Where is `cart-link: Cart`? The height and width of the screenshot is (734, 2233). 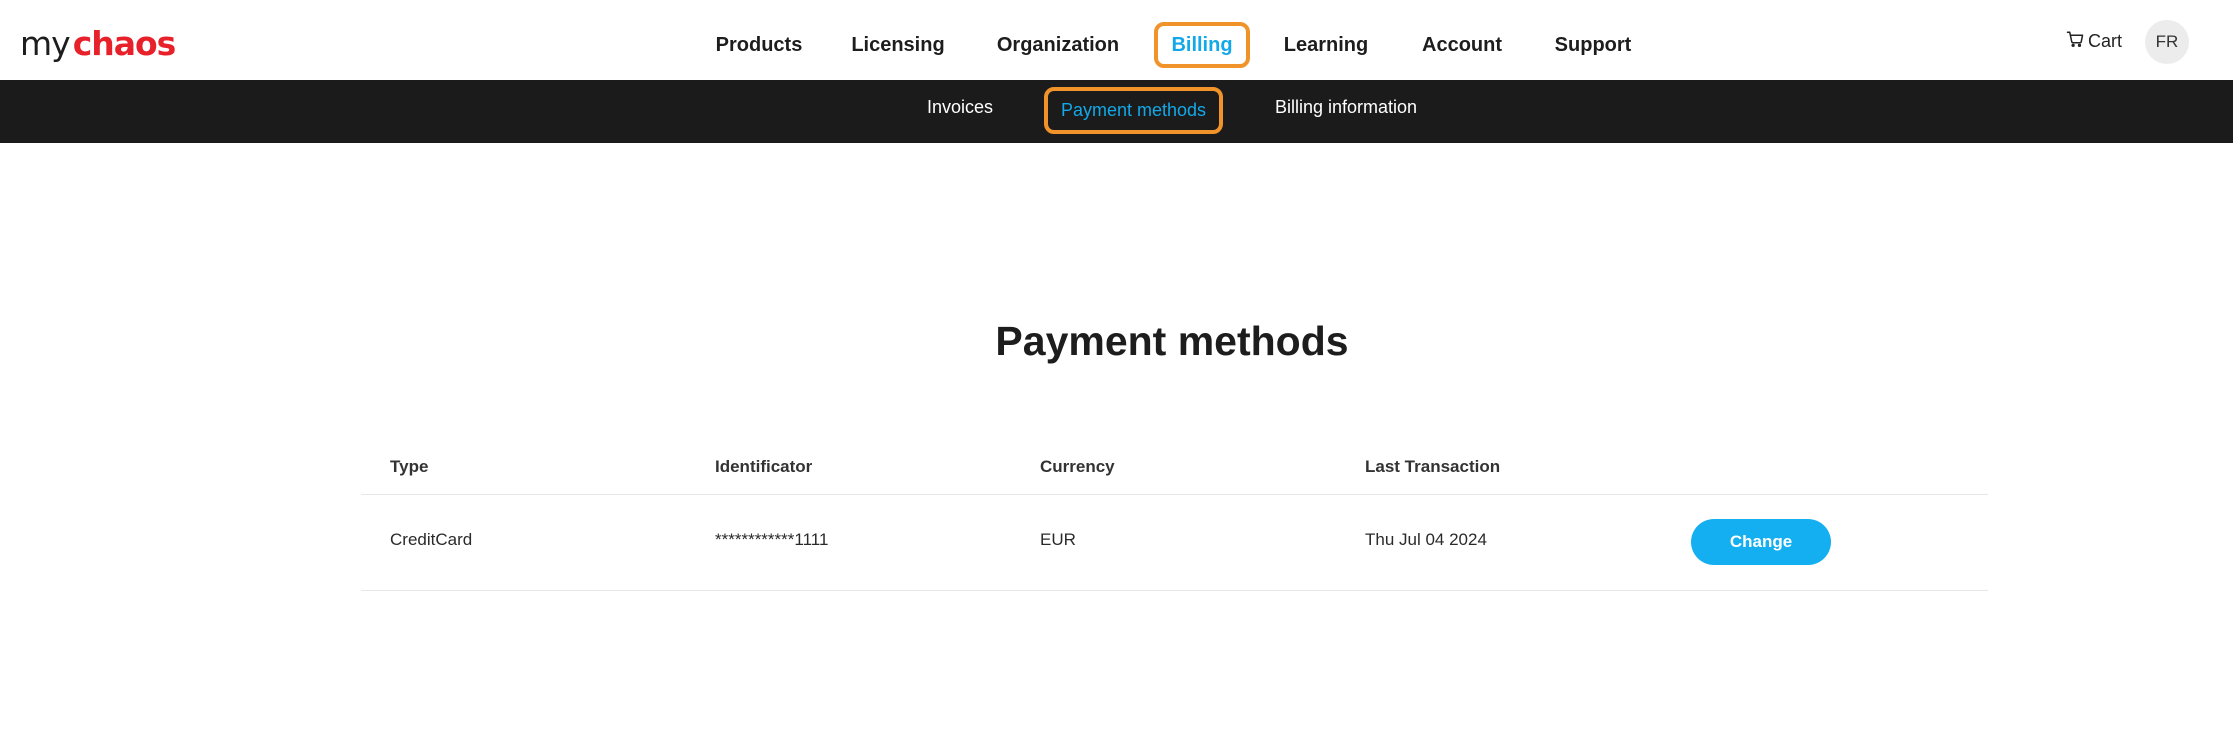 cart-link: Cart is located at coordinates (2094, 41).